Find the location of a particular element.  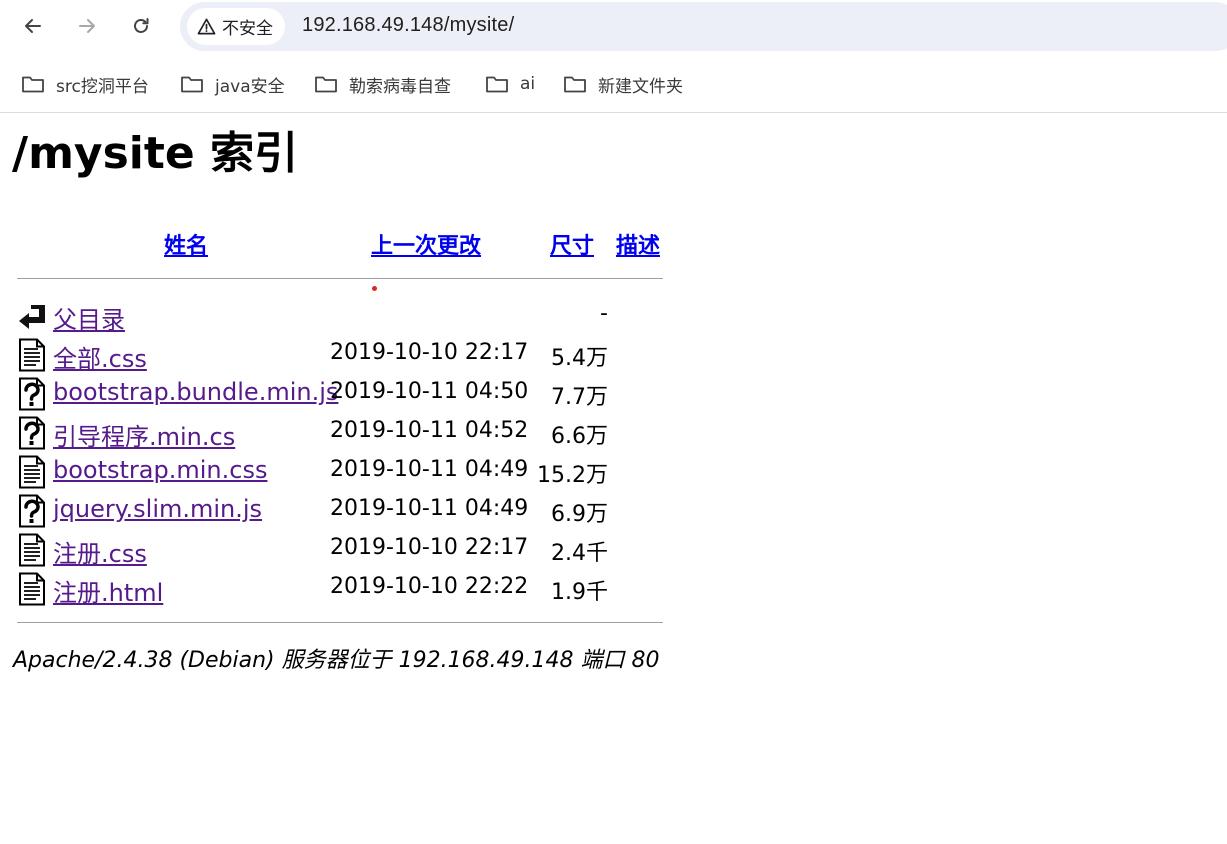

security-chip: 不安全 is located at coordinates (236, 26).